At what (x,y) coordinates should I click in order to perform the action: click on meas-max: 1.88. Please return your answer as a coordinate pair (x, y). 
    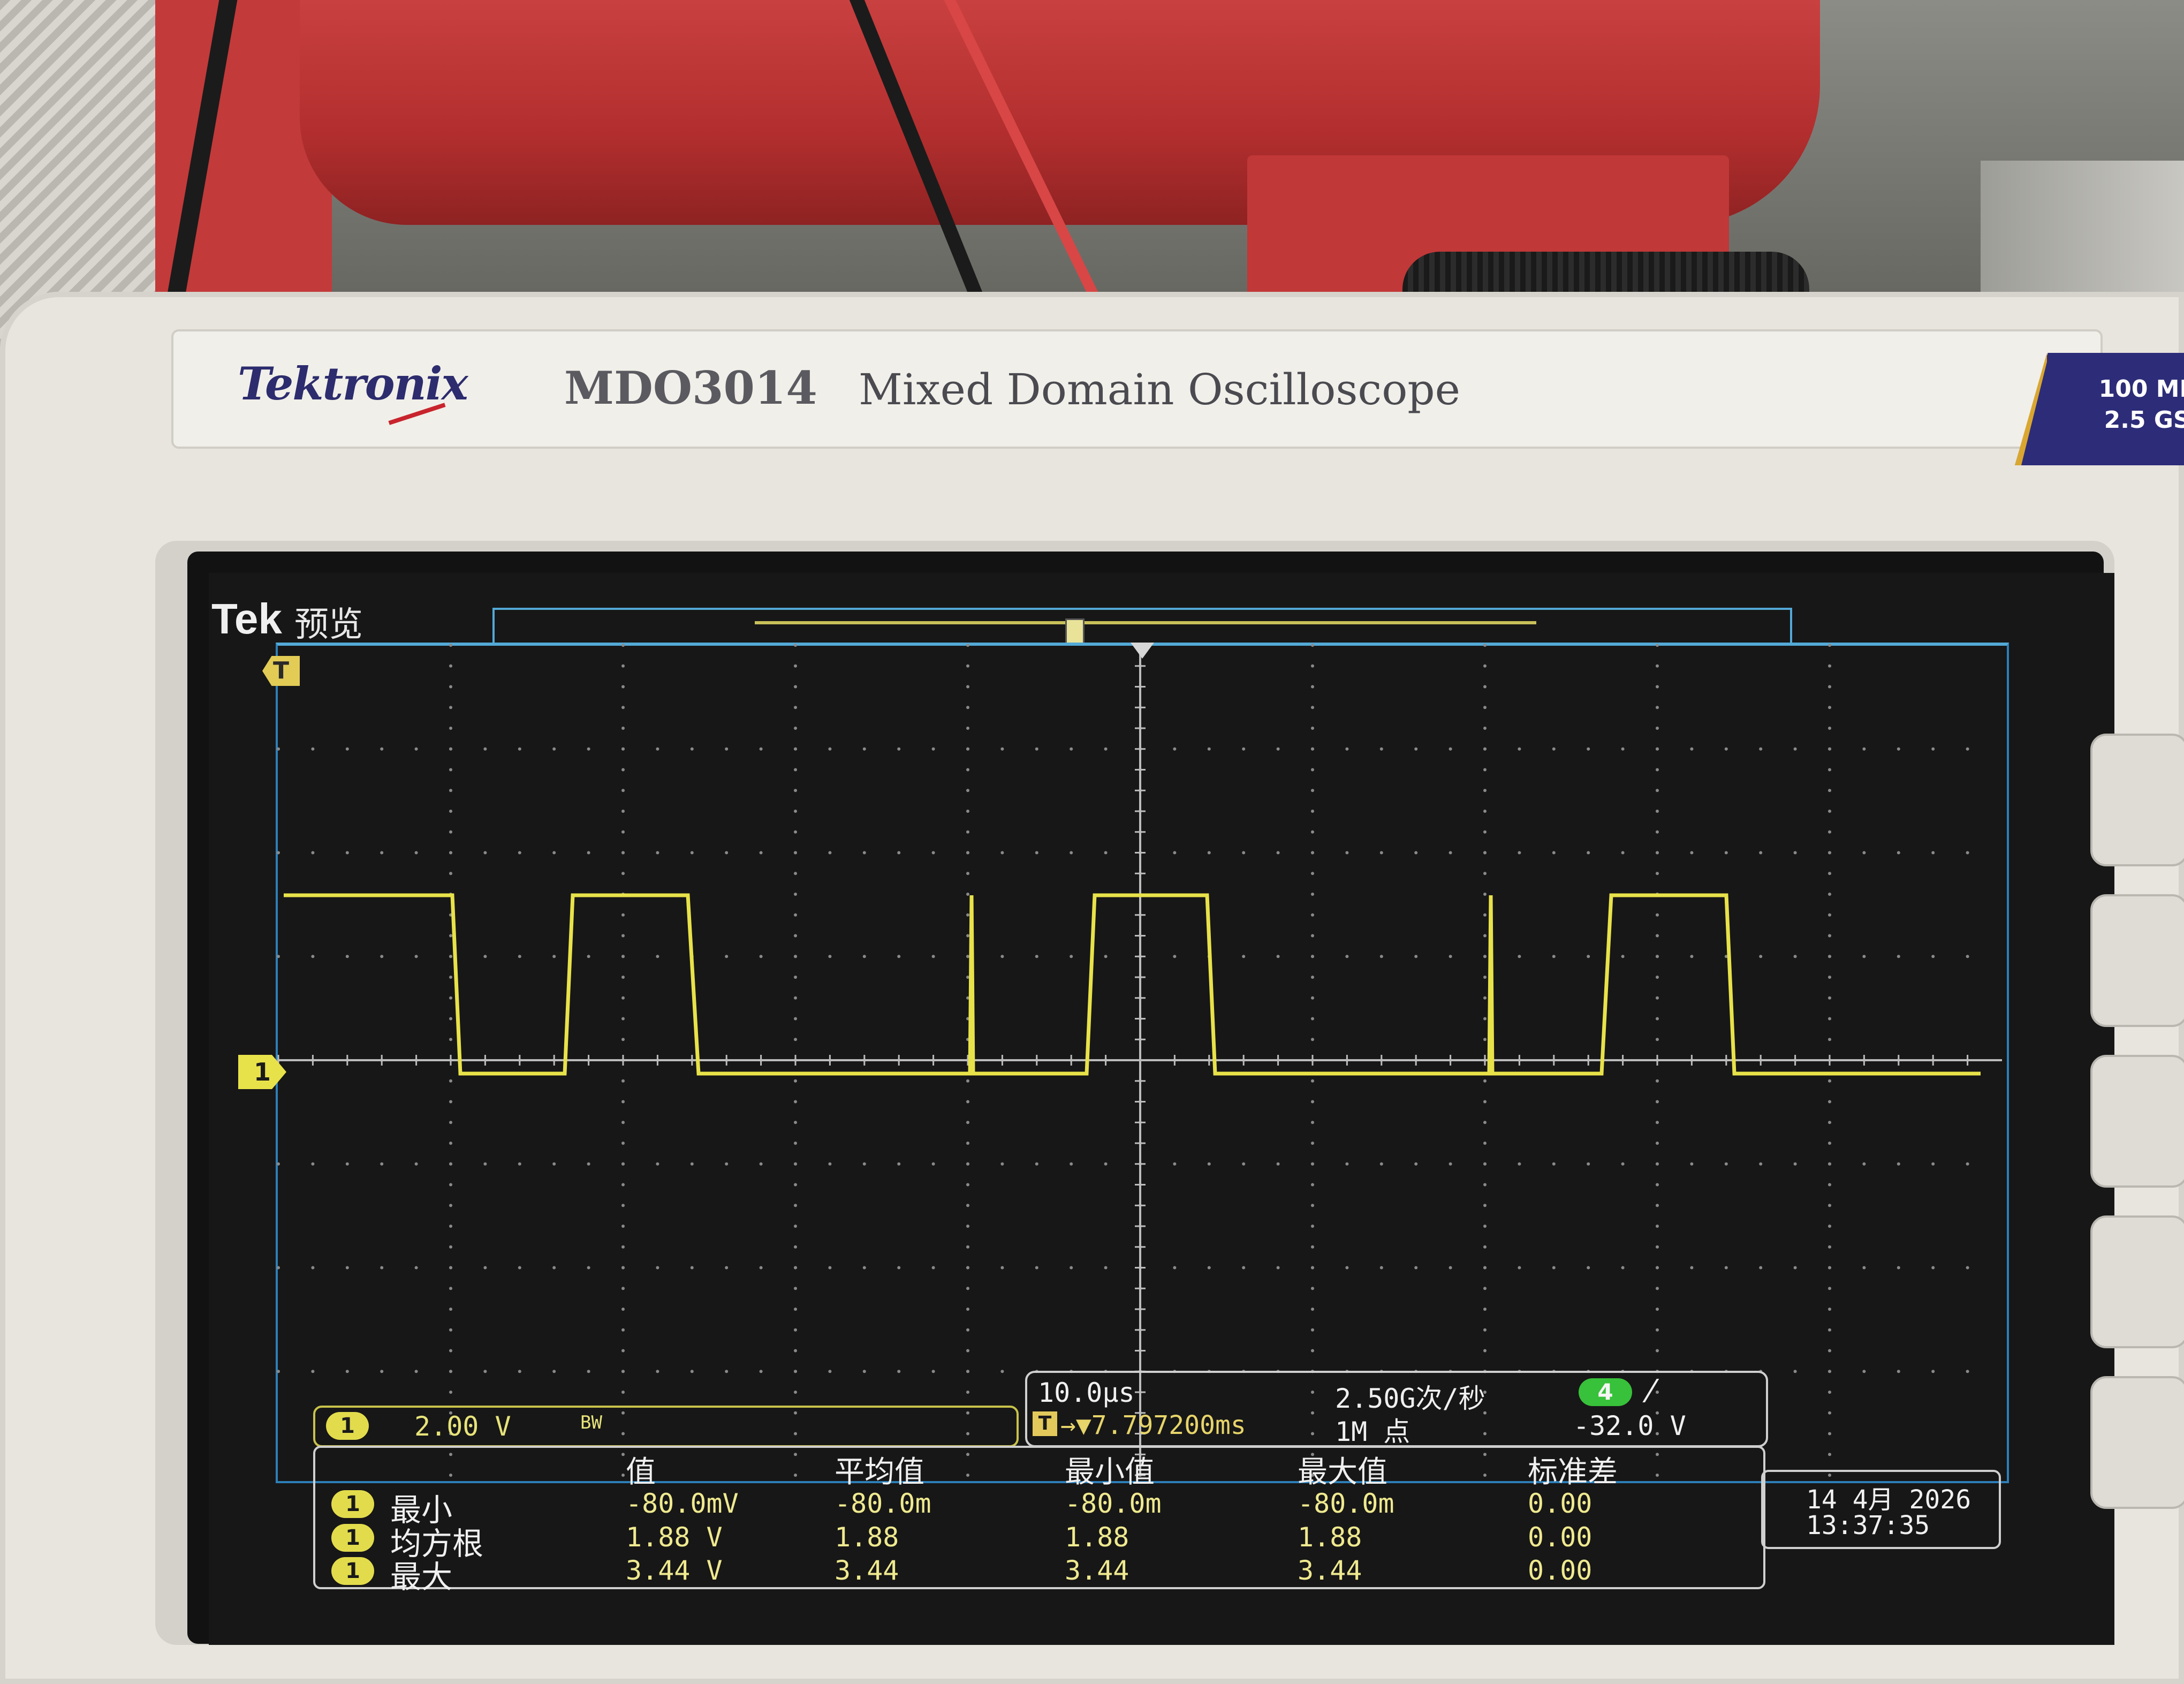
    Looking at the image, I should click on (1330, 1537).